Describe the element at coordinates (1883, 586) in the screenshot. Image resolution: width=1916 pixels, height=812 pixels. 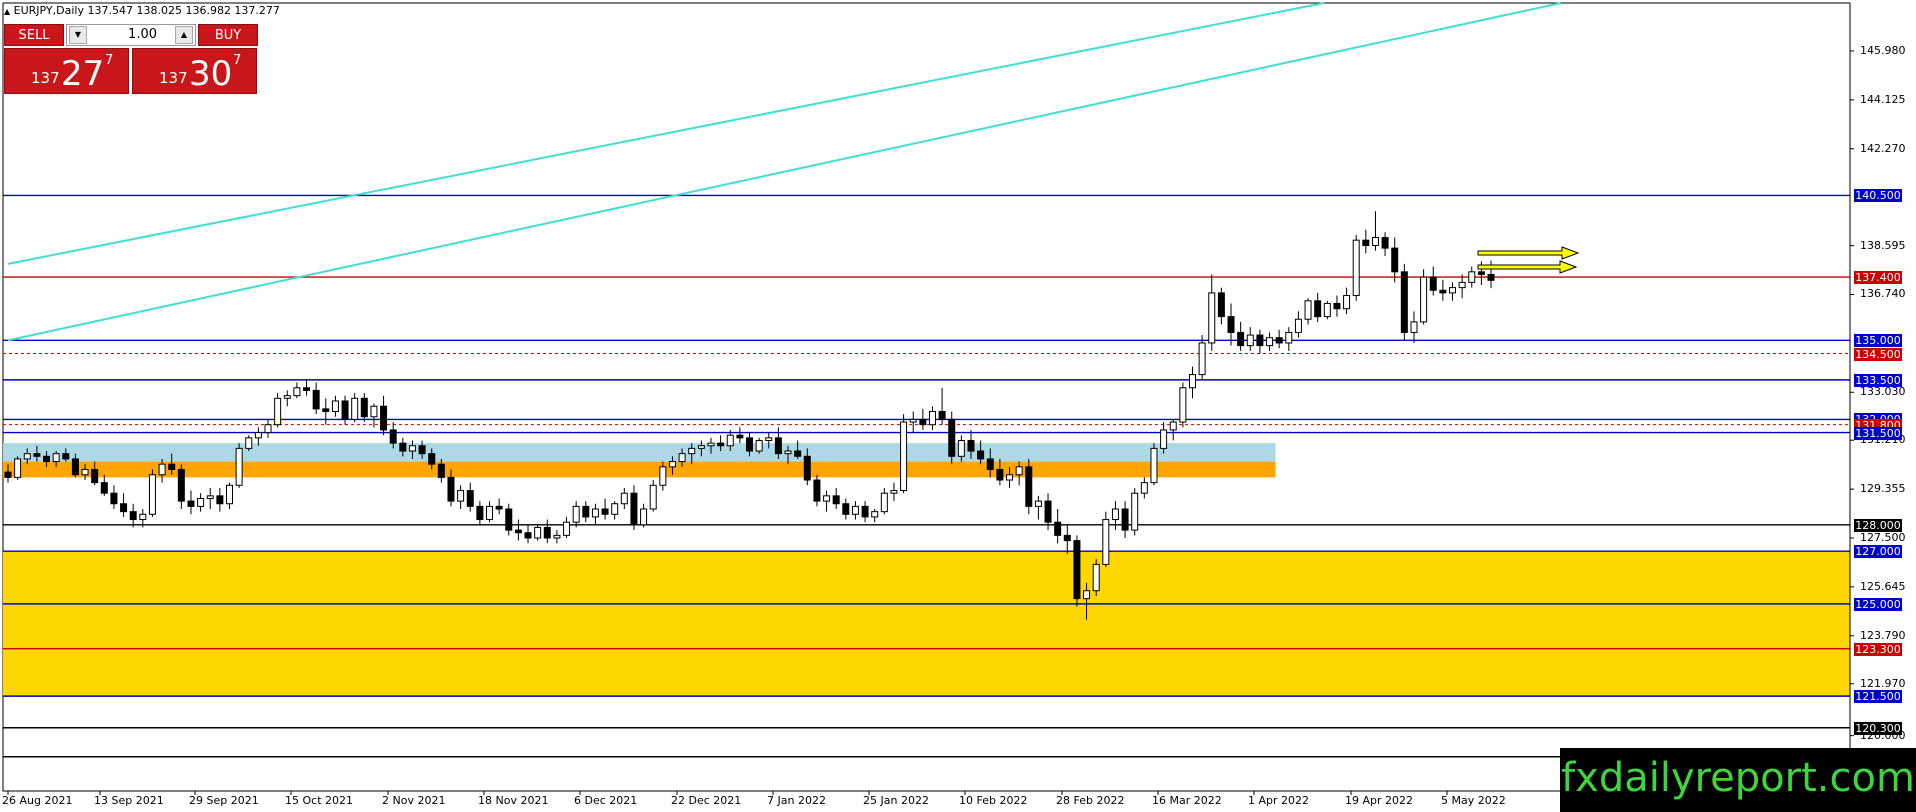
I see `price-tick-label: 125.645` at that location.